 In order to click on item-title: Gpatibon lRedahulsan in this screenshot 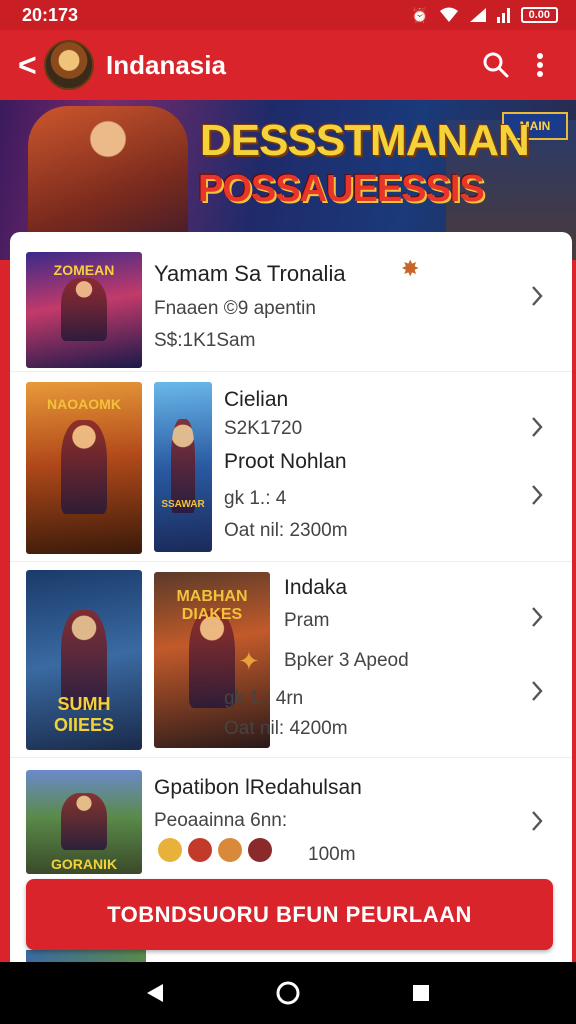, I will do `click(258, 787)`.